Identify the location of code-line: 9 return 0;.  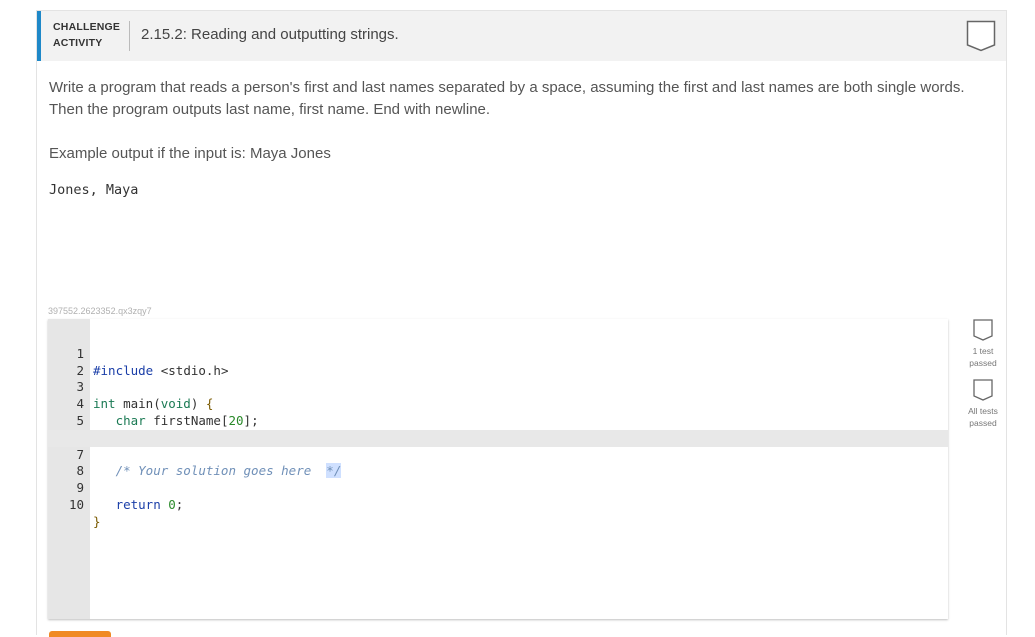
(498, 487).